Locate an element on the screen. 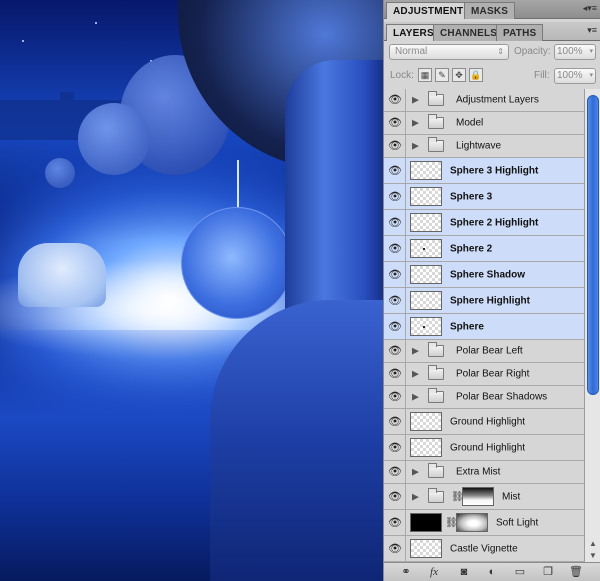 This screenshot has height=581, width=600. layer-name: Ground Highlight is located at coordinates (488, 447).